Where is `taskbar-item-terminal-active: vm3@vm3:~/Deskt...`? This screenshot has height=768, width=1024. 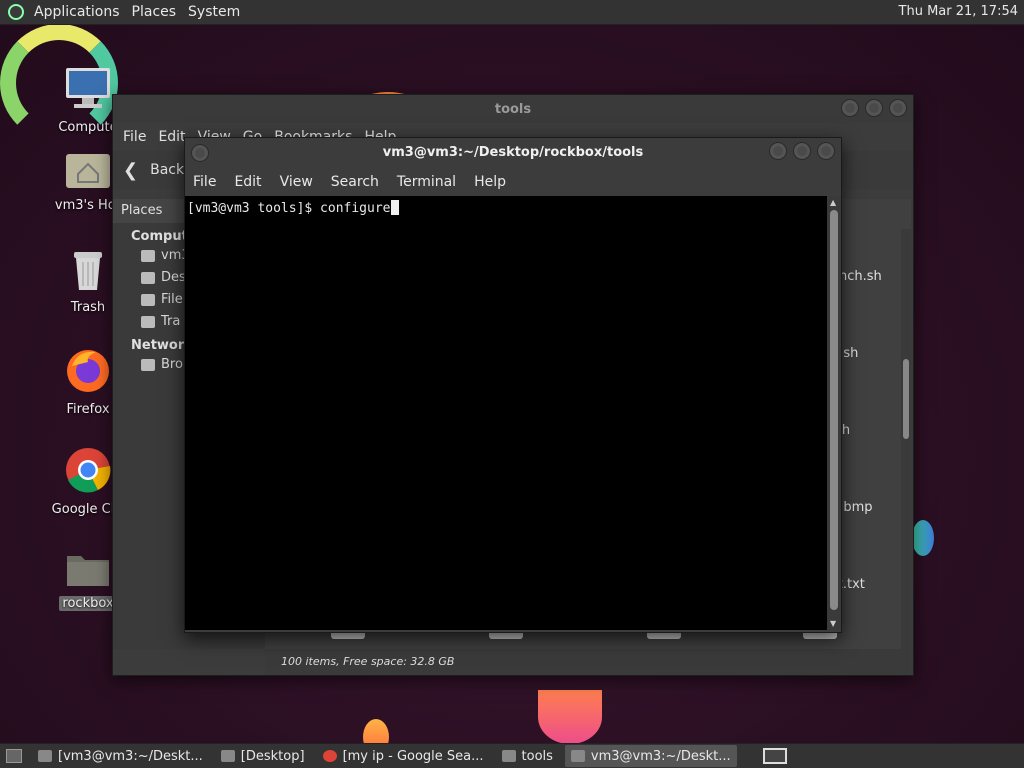 taskbar-item-terminal-active: vm3@vm3:~/Deskt... is located at coordinates (650, 756).